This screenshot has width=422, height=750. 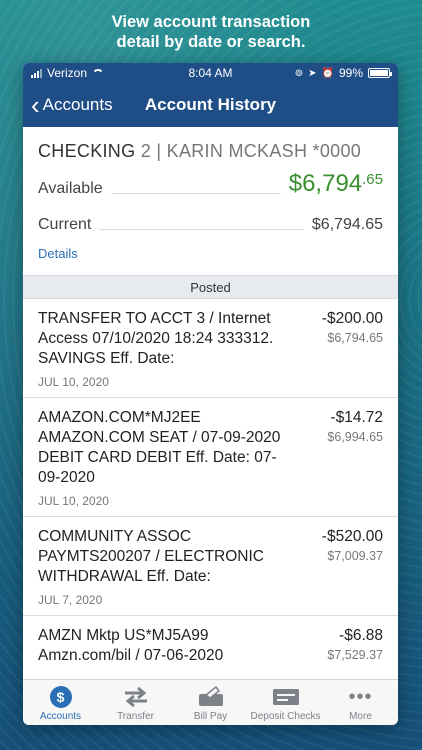 I want to click on headline-line-1: View account transaction, so click(x=211, y=22).